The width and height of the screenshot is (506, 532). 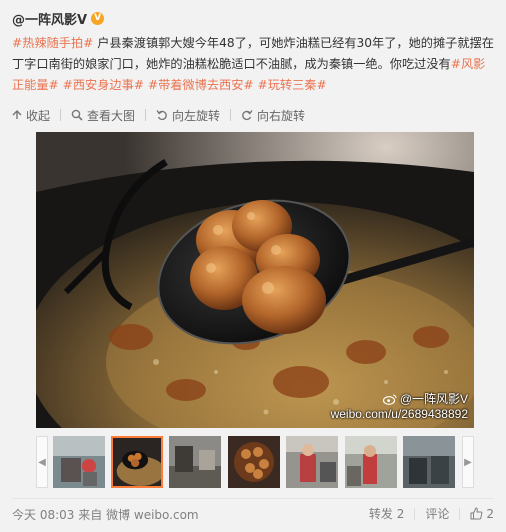 I want to click on source-prefix: 来自, so click(x=90, y=515).